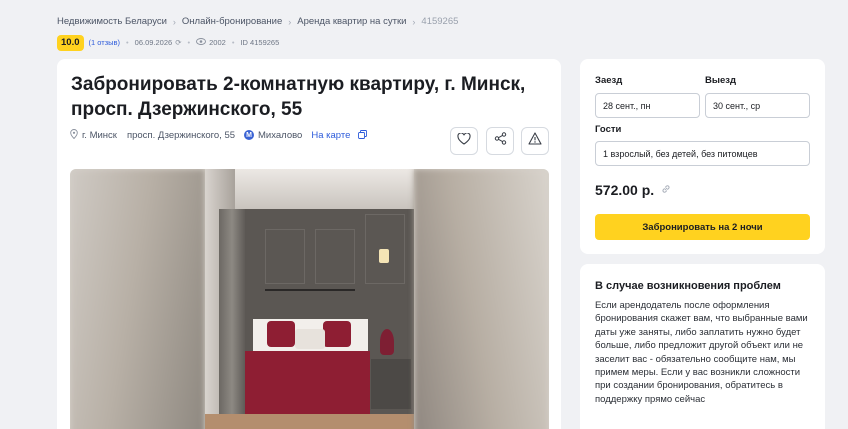 The image size is (848, 429). I want to click on report-button, so click(535, 141).